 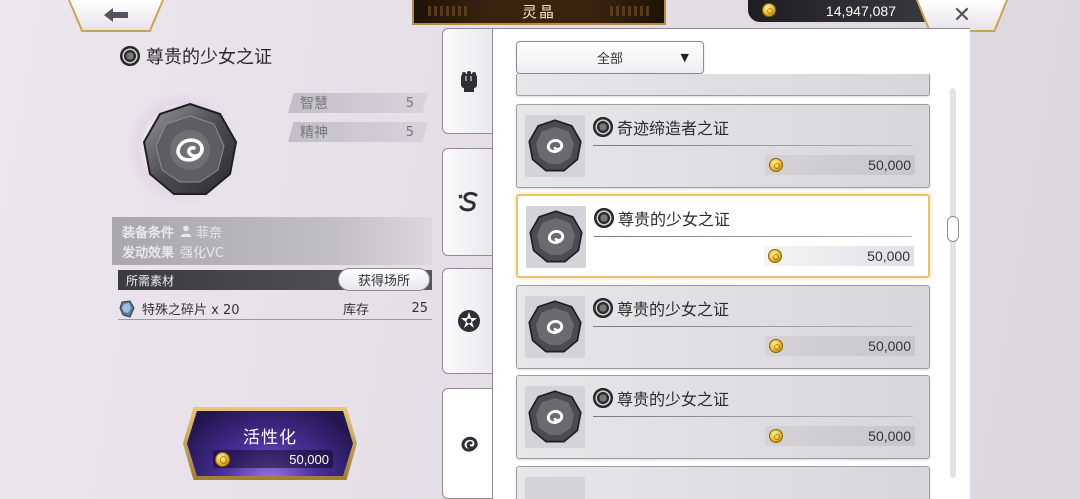 I want to click on activate-cost: 50,000, so click(x=273, y=459).